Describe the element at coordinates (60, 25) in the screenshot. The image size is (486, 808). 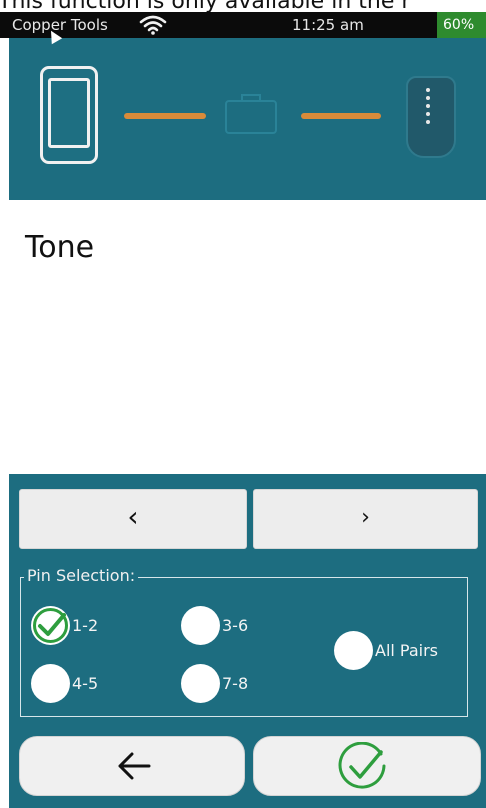
I see `app-name: Copper Tools` at that location.